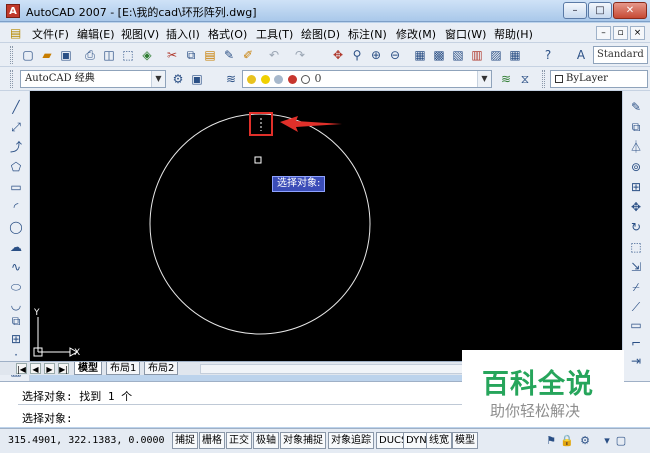 The height and width of the screenshot is (453, 650). What do you see at coordinates (248, 55) in the screenshot?
I see `block-editor-icon: ✐` at bounding box center [248, 55].